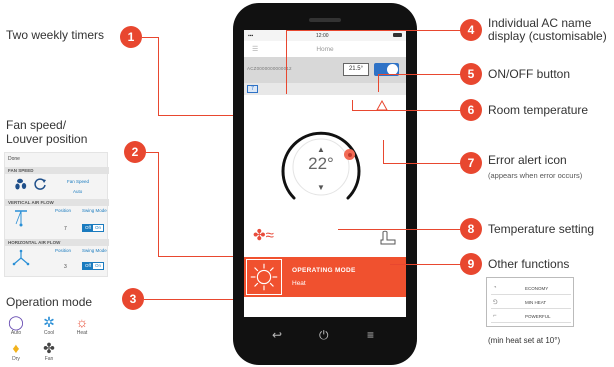  I want to click on cool-mode-icon: ✲, so click(49, 322).